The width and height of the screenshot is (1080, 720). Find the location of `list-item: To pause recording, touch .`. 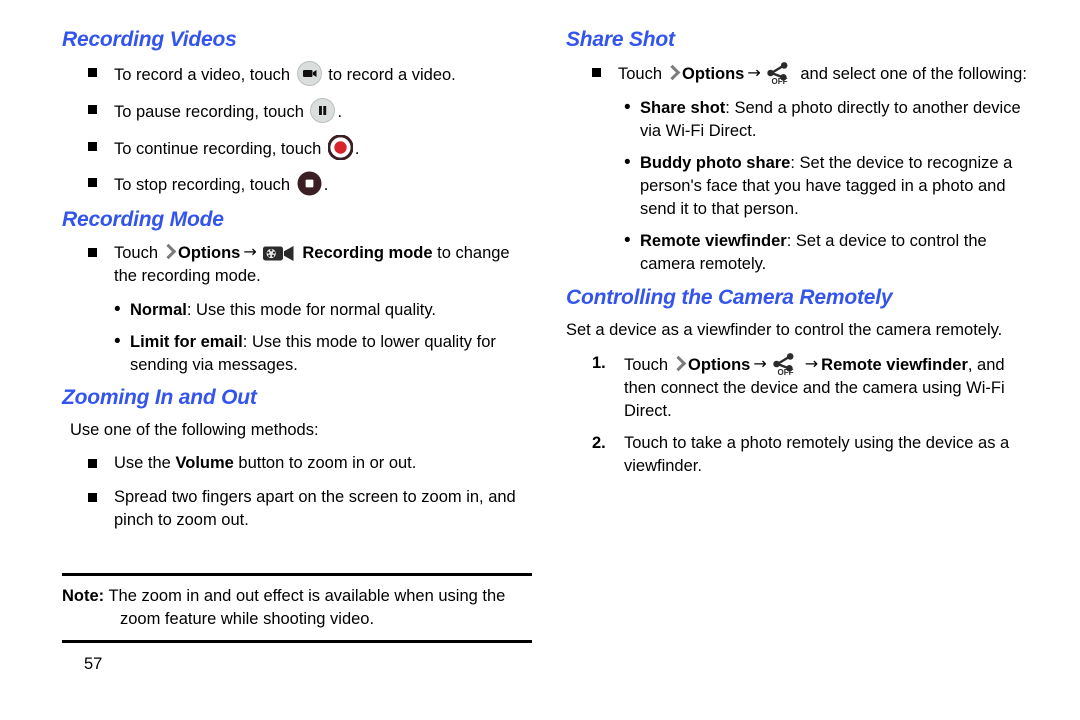

list-item: To pause recording, touch . is located at coordinates (298, 110).